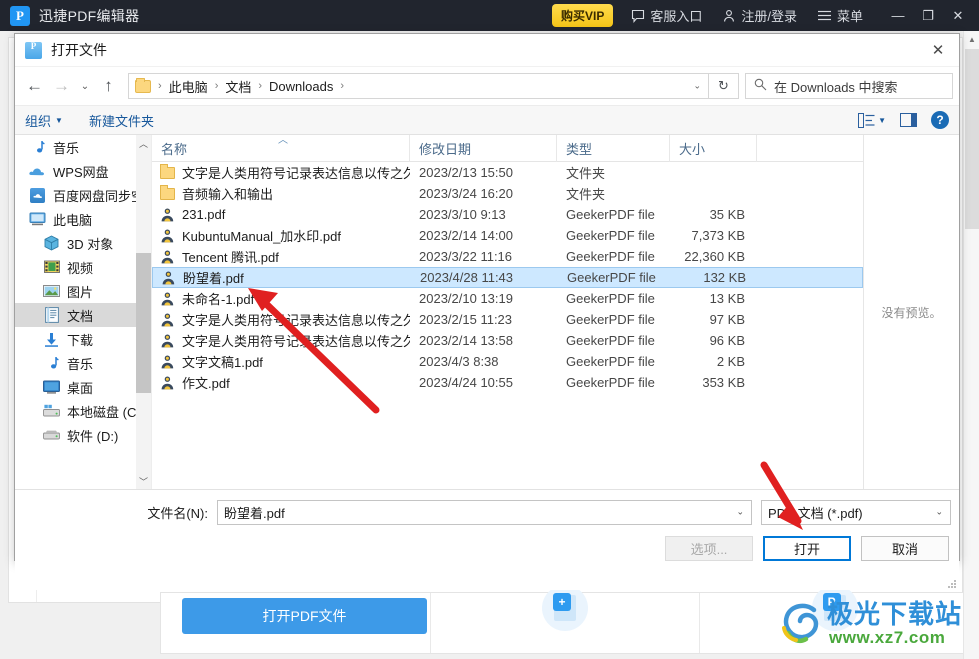 Image resolution: width=979 pixels, height=659 pixels. What do you see at coordinates (80, 364) in the screenshot?
I see `tree-item-label: 音乐` at bounding box center [80, 364].